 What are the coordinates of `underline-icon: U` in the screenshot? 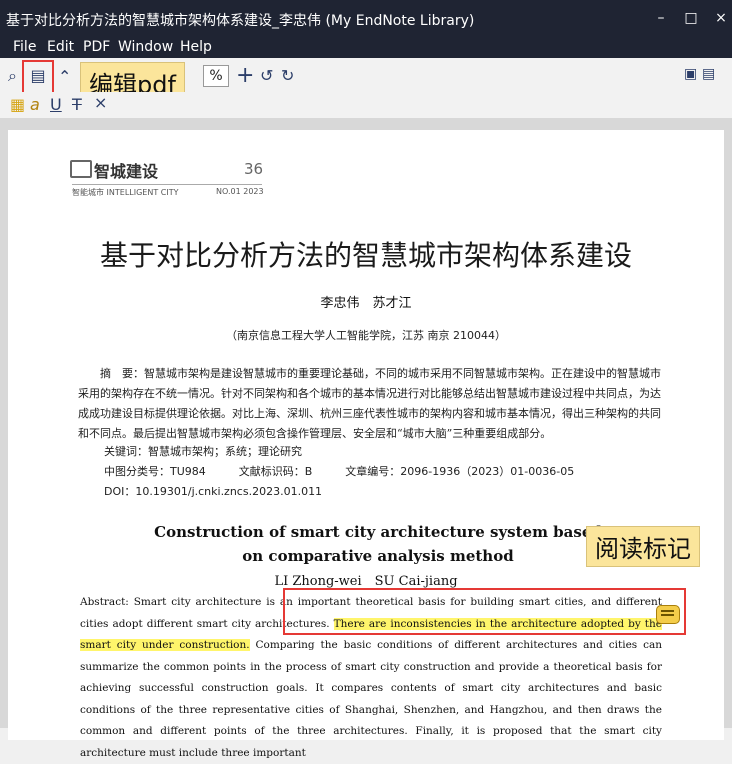 It's located at (56, 104).